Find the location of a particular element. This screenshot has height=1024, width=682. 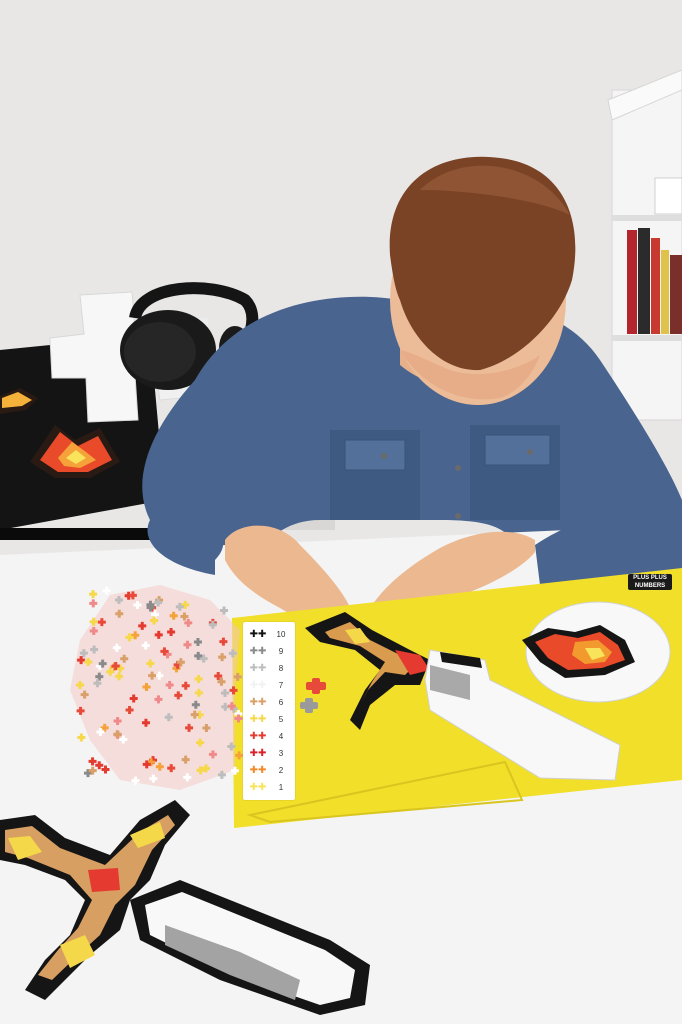

strip-number: 5 is located at coordinates (281, 719).